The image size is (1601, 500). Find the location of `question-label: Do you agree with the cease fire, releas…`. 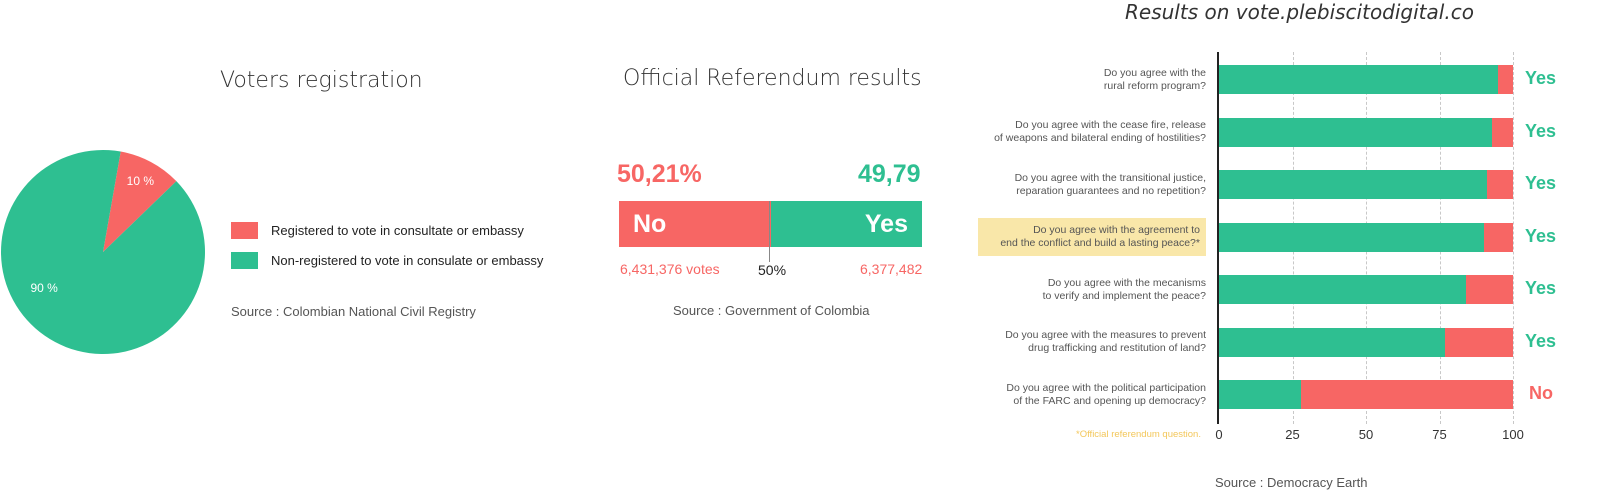

question-label: Do you agree with the cease fire, releas… is located at coordinates (1100, 132).